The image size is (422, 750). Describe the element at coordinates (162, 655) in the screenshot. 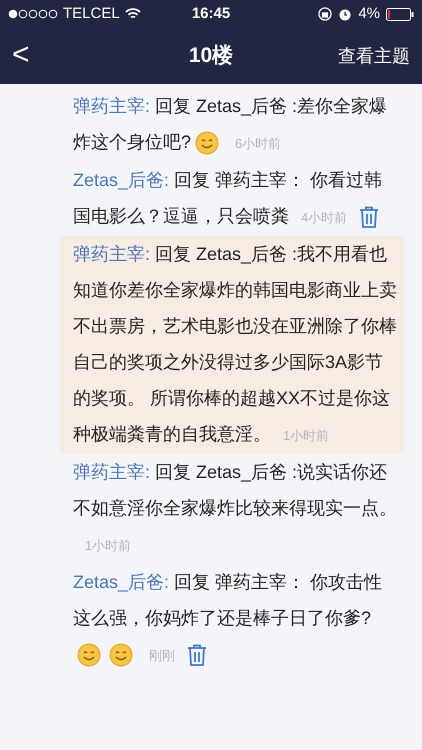

I see `comment-time: 刚刚` at that location.